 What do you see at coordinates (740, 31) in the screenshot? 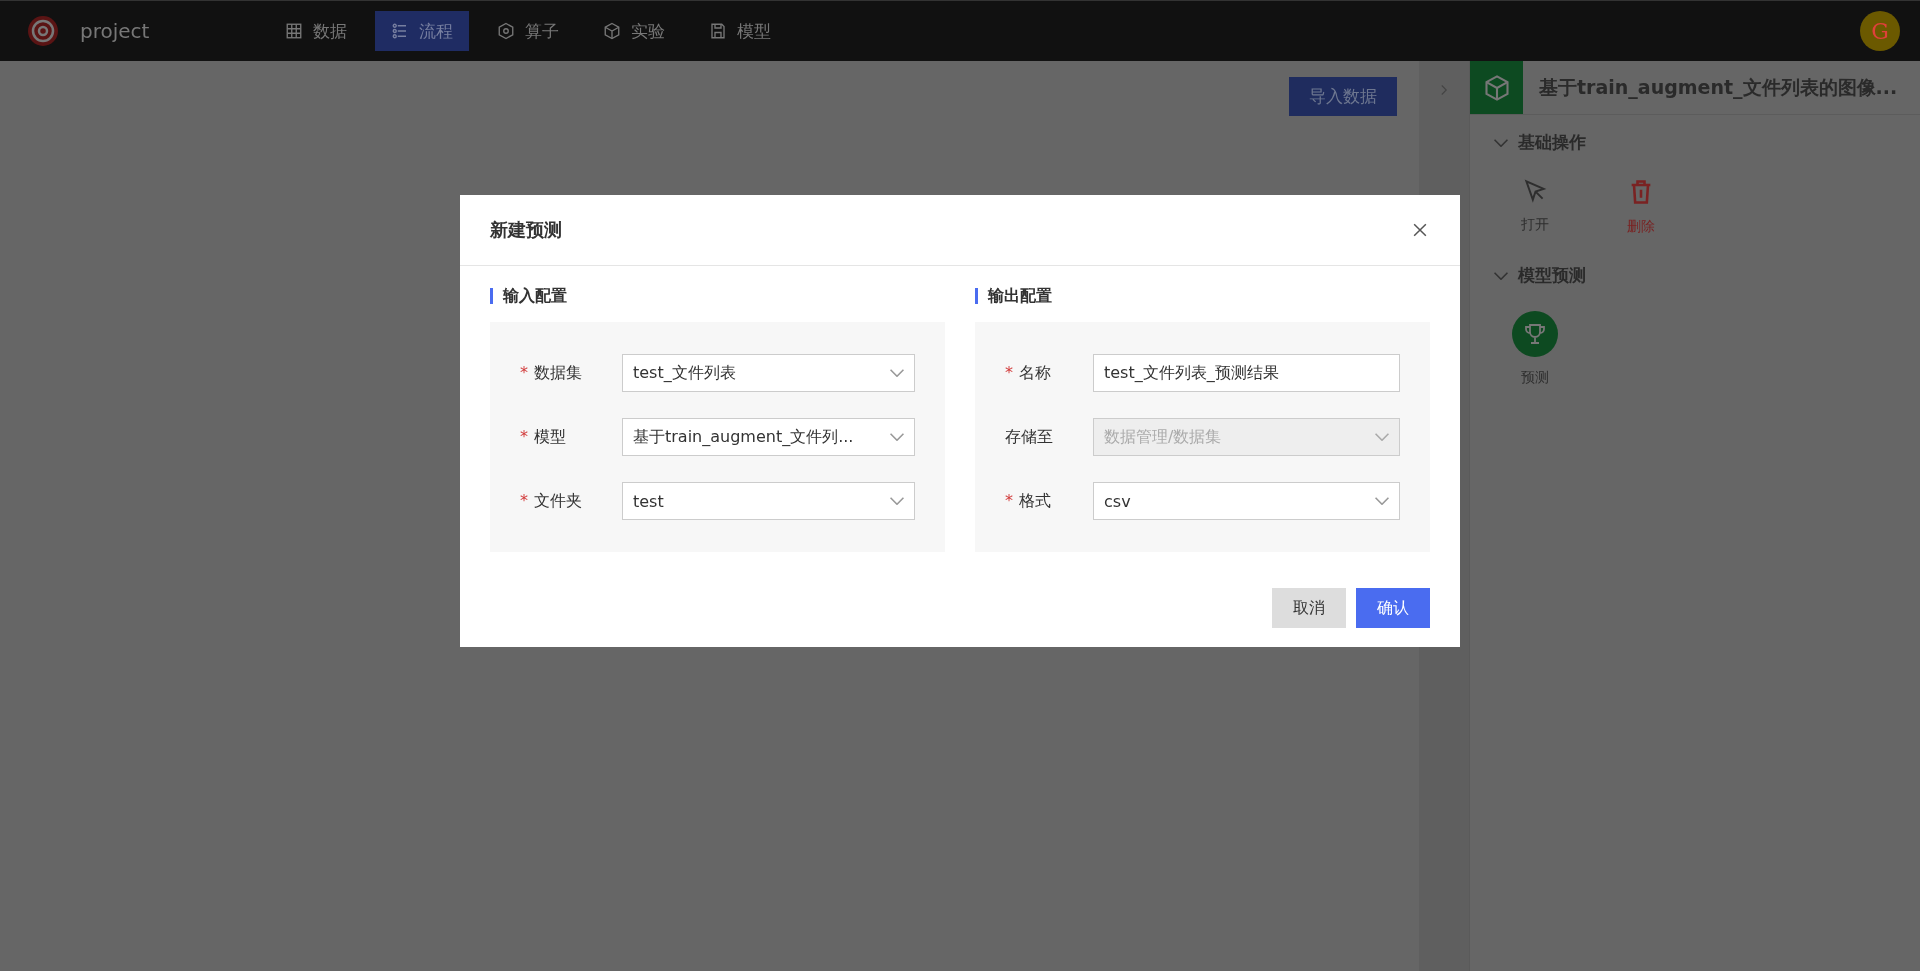
I see `nav-tab: 模型` at bounding box center [740, 31].